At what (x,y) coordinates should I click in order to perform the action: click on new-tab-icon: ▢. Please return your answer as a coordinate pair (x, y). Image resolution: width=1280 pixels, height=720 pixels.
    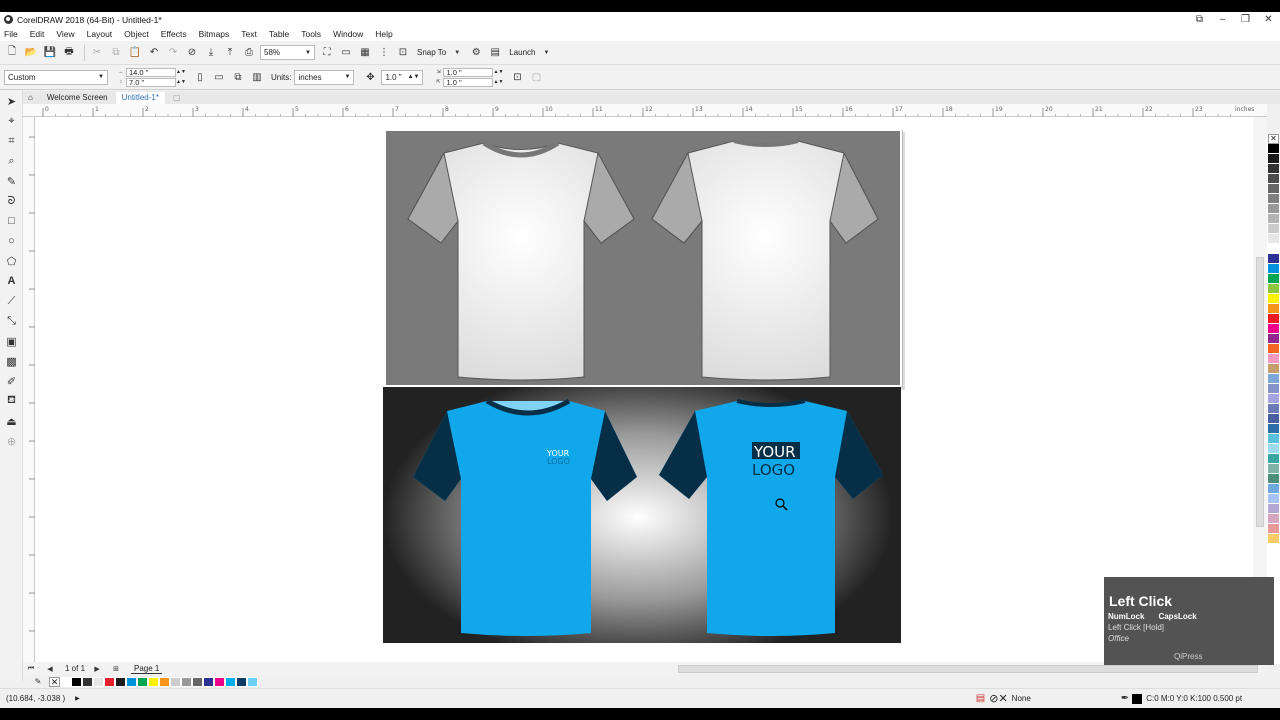
    Looking at the image, I should click on (177, 98).